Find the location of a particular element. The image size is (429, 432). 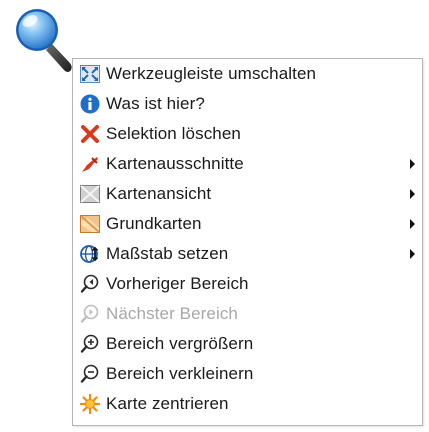

magnifier-pin-icon is located at coordinates (43, 40).